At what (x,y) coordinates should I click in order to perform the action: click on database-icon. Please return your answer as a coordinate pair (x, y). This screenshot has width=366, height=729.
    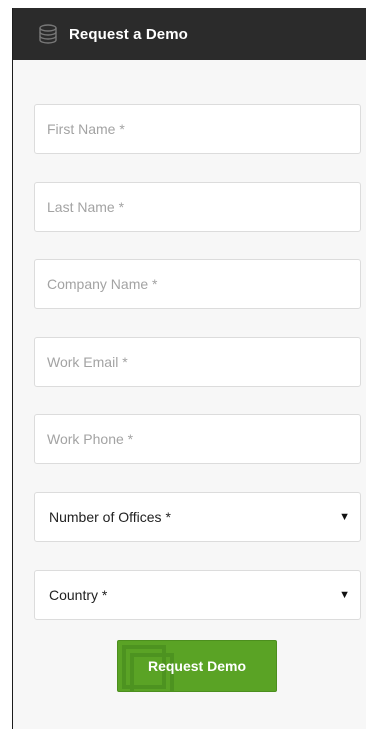
    Looking at the image, I should click on (48, 34).